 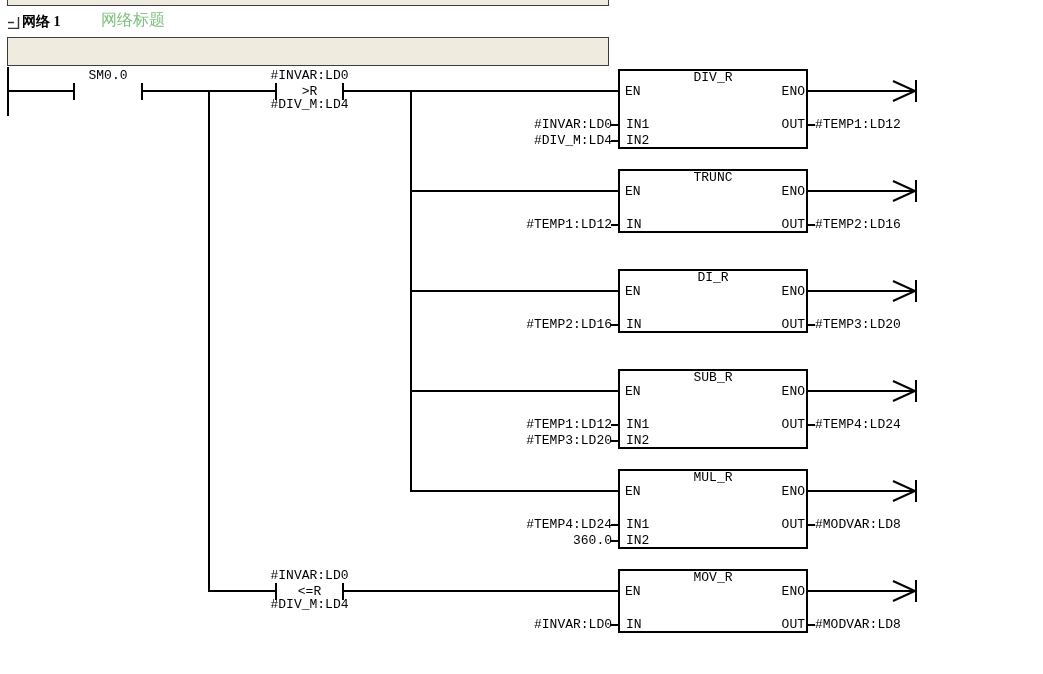 I want to click on block-title: DI_R, so click(x=713, y=278).